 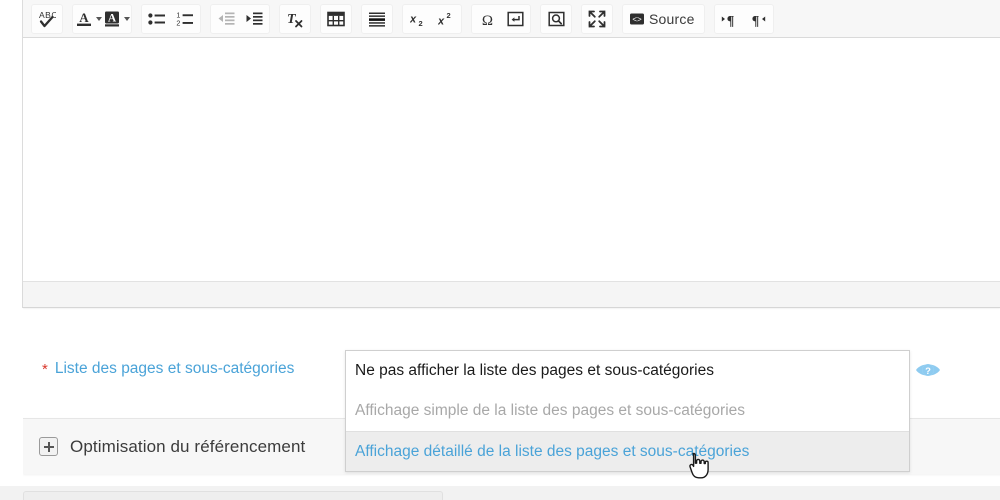 I want to click on insert-group: Ω, so click(x=501, y=19).